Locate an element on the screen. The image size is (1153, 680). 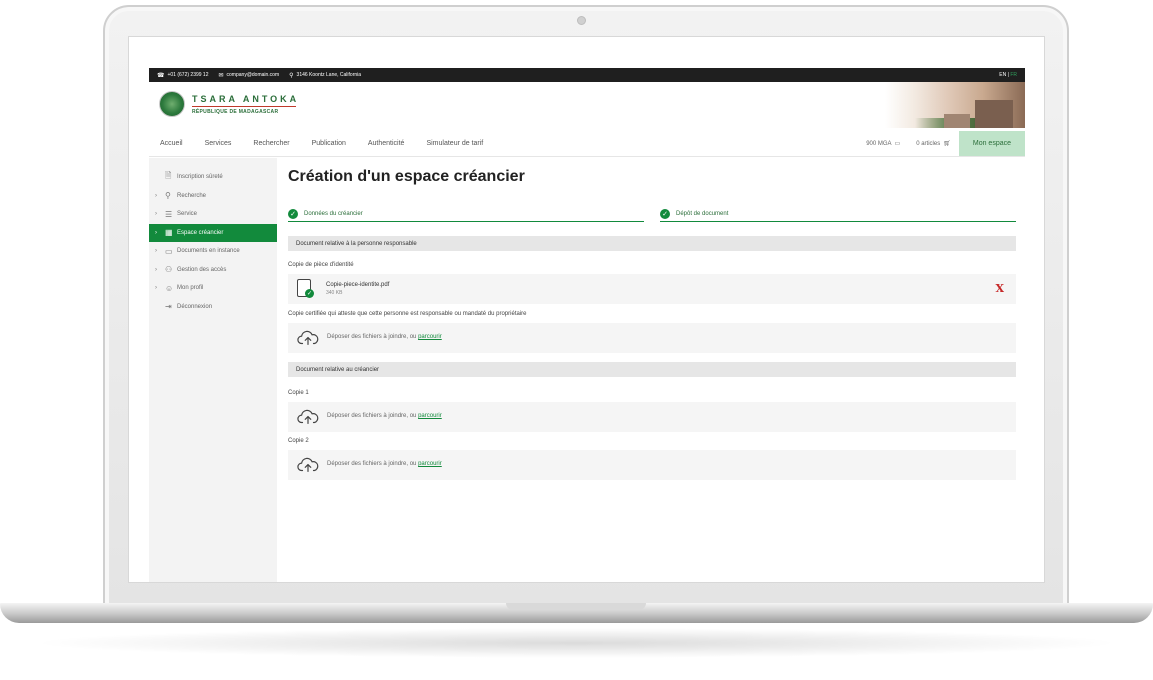
nav-right: 900 MGA ▭ 0 articles 🛒︎ Mon espace is located at coordinates (941, 143).